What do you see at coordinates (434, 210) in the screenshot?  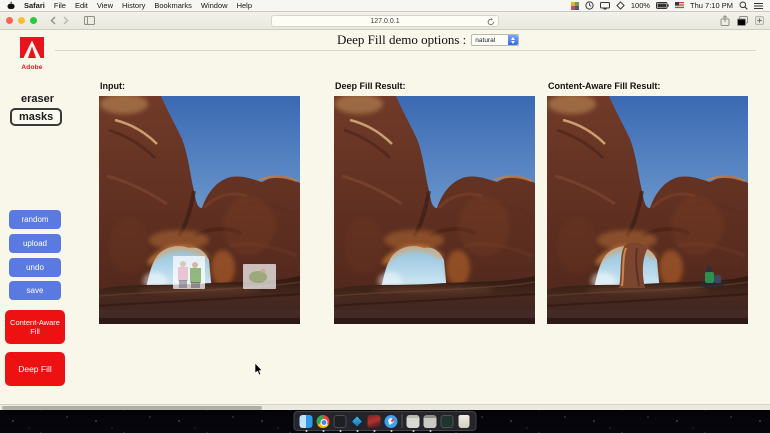 I see `deep-fill-result-image` at bounding box center [434, 210].